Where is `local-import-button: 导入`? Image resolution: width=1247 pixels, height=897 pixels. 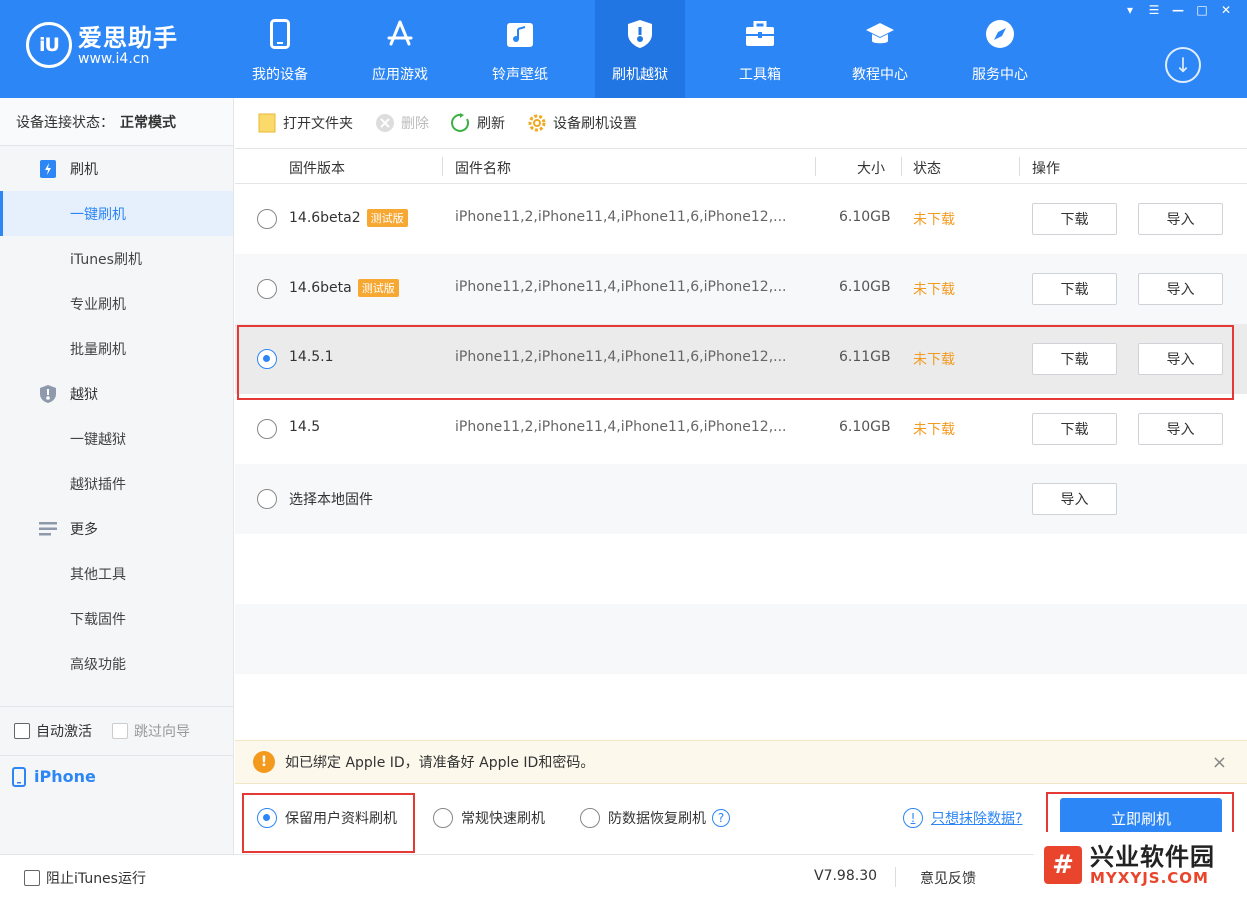
local-import-button: 导入 is located at coordinates (1074, 499).